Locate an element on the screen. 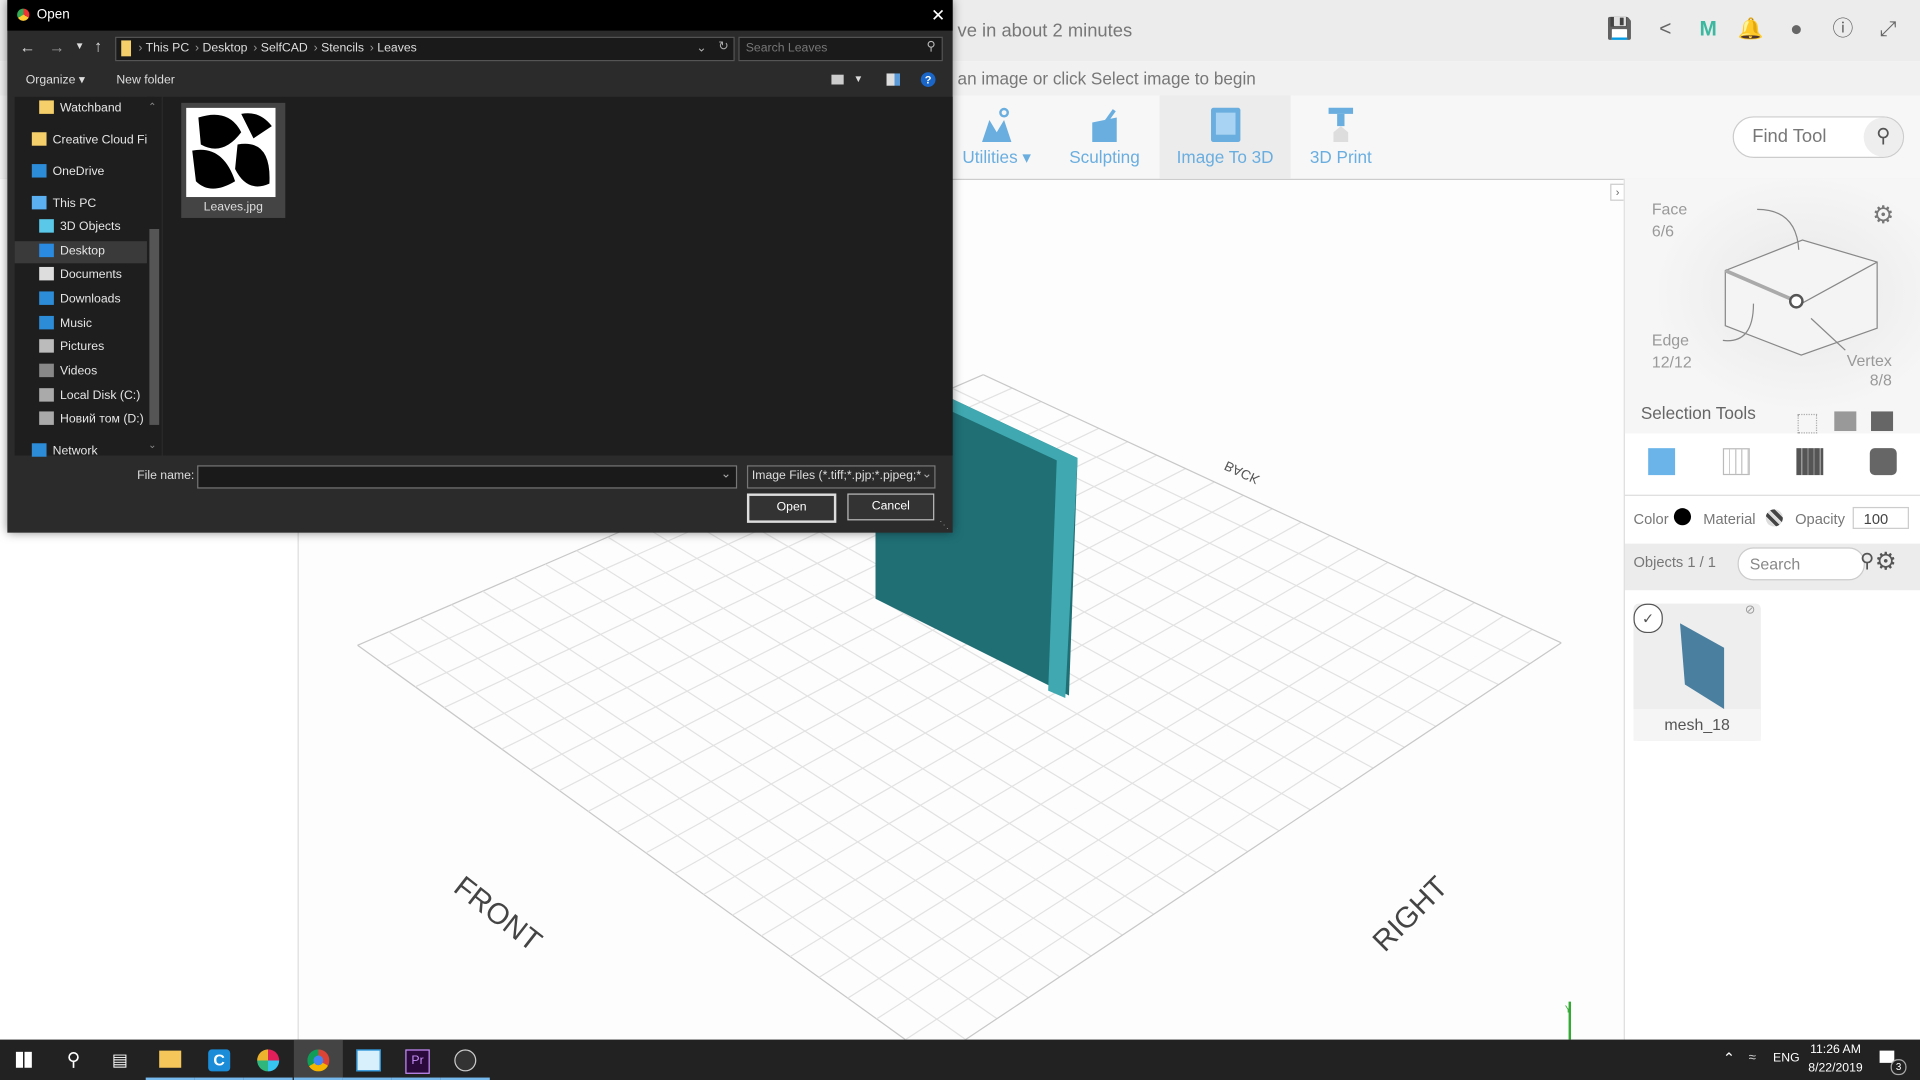 The height and width of the screenshot is (1080, 1920). tool-sculpting: Sculpting is located at coordinates (1104, 137).